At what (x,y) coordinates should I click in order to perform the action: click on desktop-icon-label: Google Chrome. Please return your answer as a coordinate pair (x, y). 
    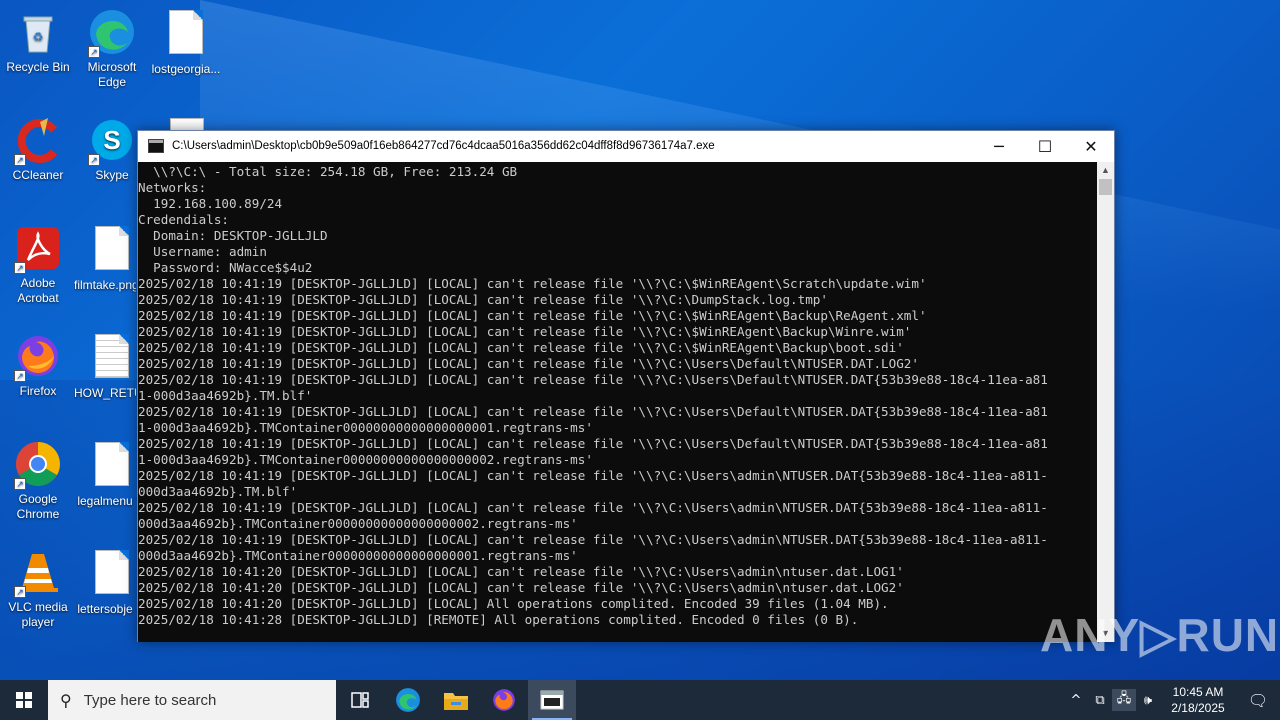
    Looking at the image, I should click on (38, 506).